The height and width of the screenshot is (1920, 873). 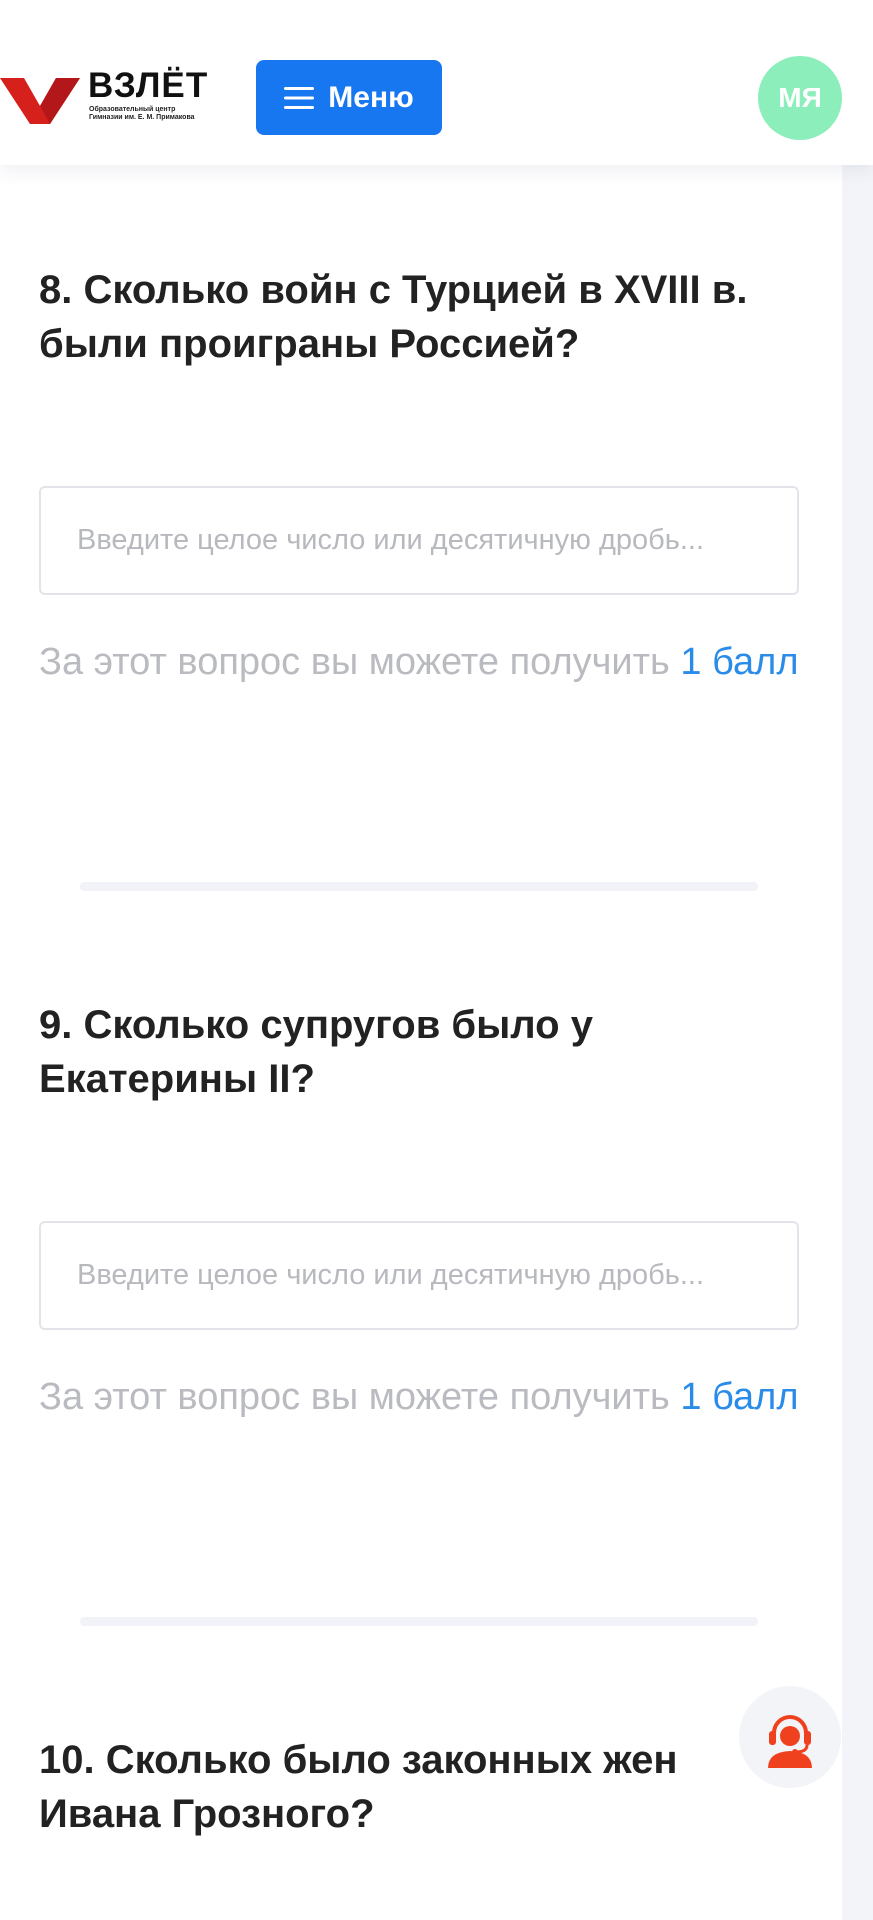 I want to click on logo-title: ВЗЛЁТ, so click(x=148, y=85).